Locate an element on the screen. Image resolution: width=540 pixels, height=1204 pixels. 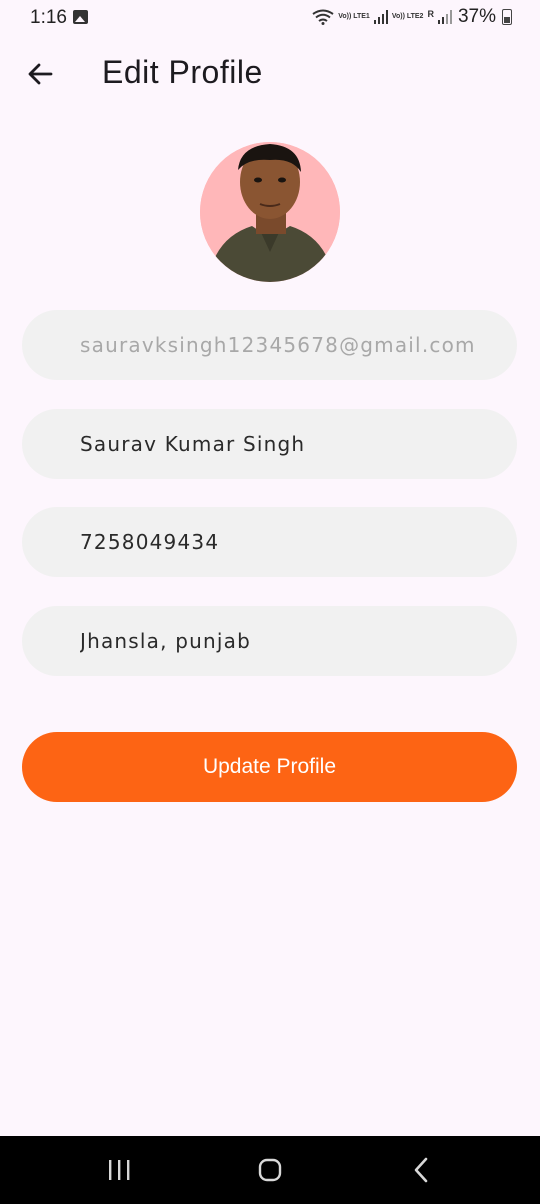
system-back-button is located at coordinates (421, 1170).